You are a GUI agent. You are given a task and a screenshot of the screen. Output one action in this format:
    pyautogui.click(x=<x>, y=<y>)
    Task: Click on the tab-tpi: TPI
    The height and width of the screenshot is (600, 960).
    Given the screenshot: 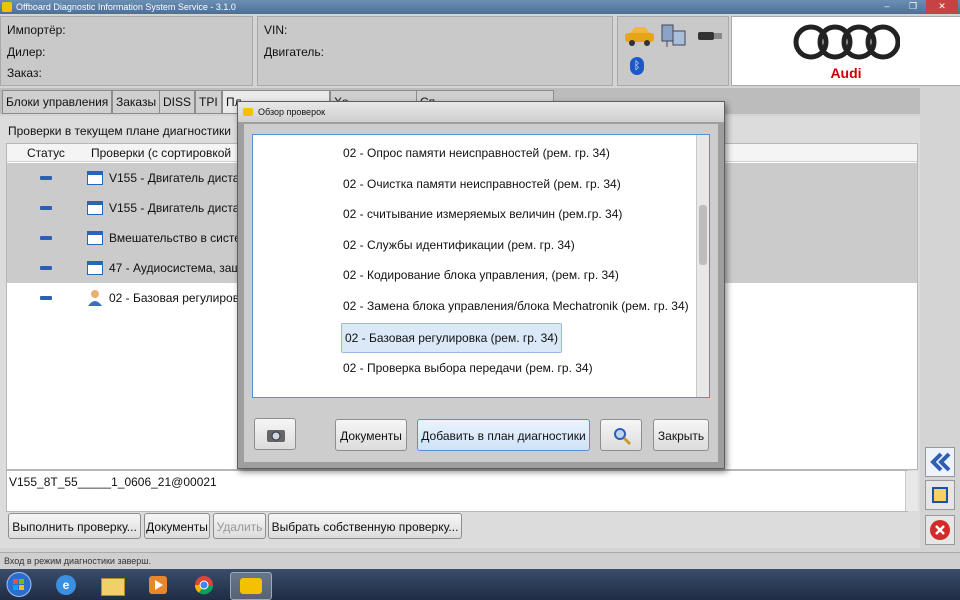 What is the action you would take?
    pyautogui.click(x=208, y=102)
    